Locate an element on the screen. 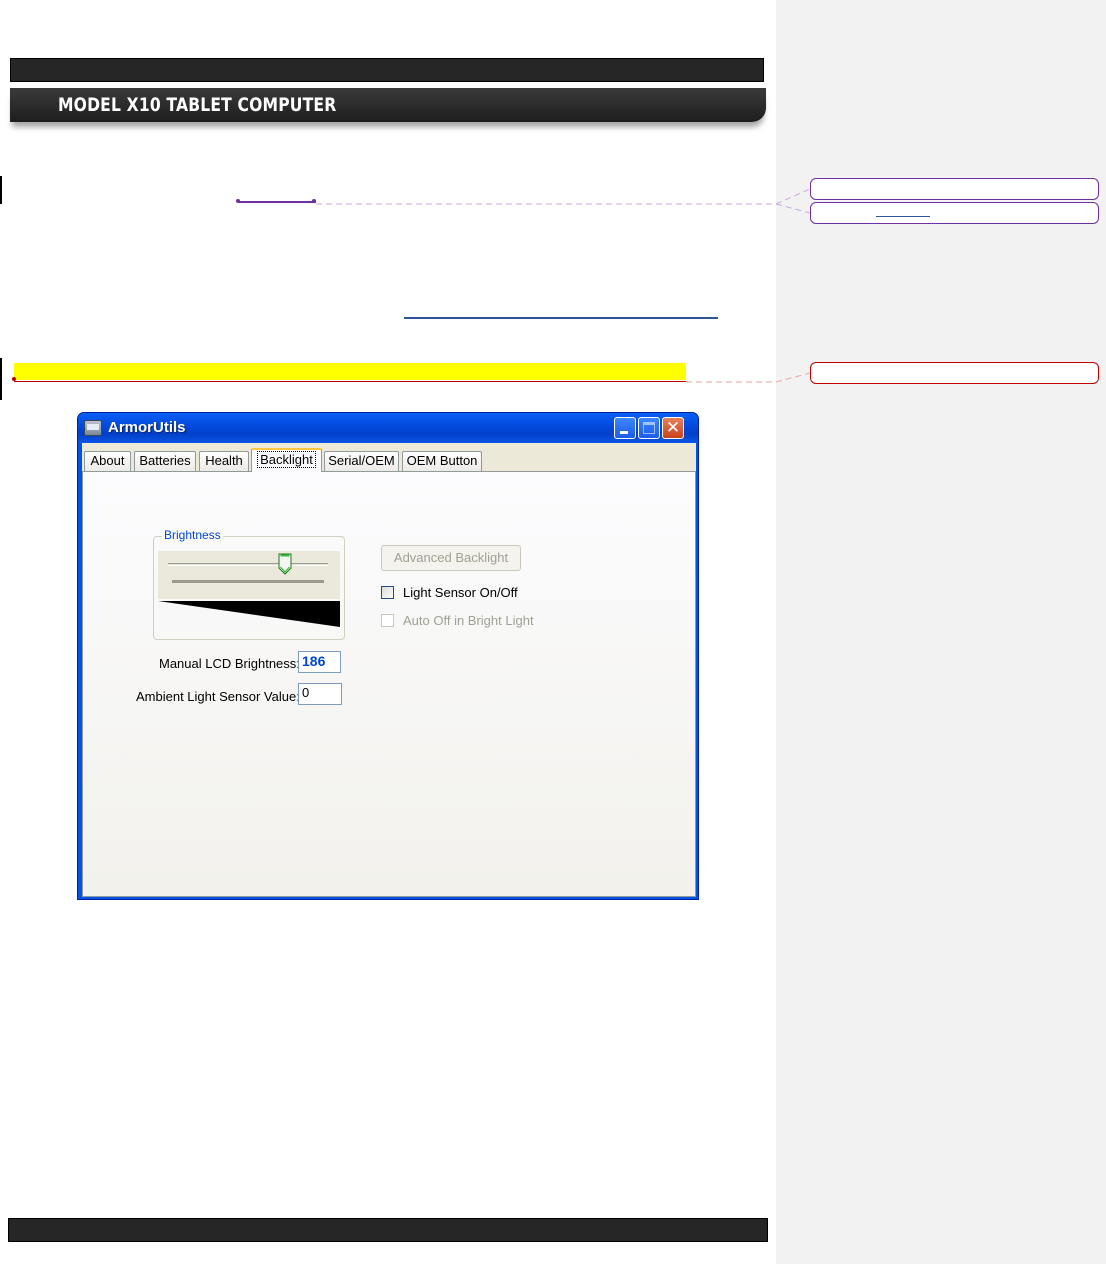 The image size is (1106, 1264). advanced-backlight-button: Advanced Backlight is located at coordinates (451, 558).